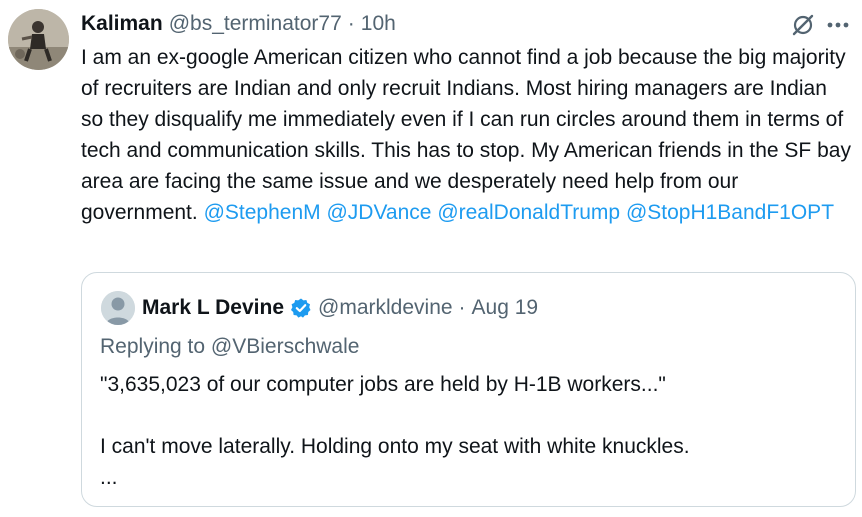 The height and width of the screenshot is (517, 862). I want to click on mention-stephenm: @StephenM, so click(262, 212).